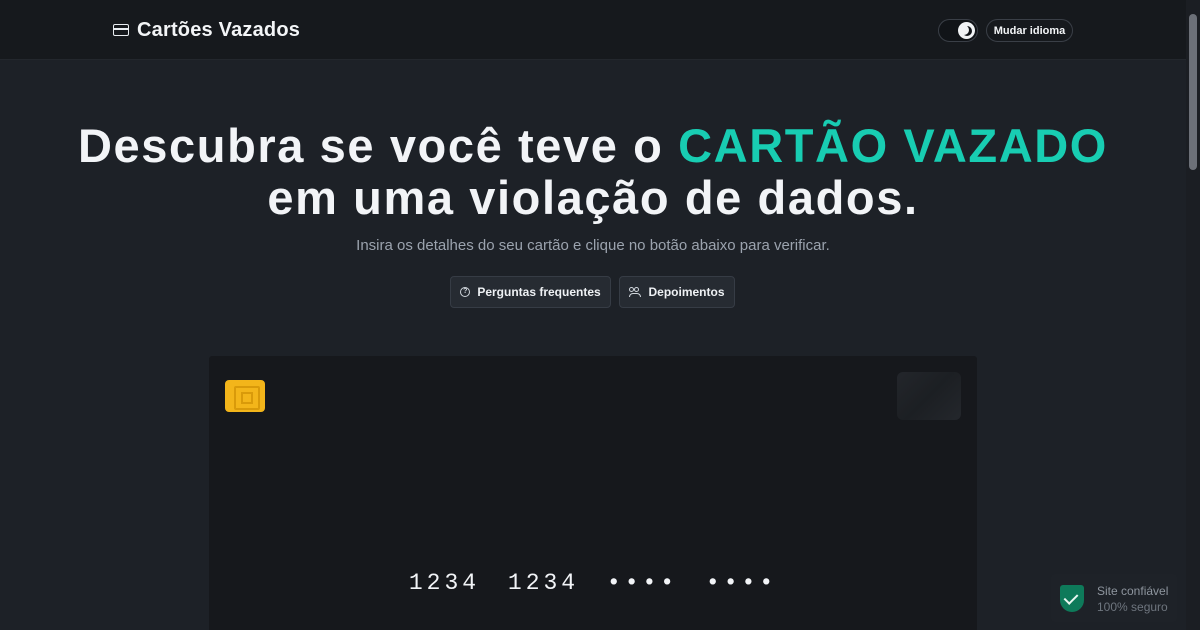  What do you see at coordinates (1133, 591) in the screenshot?
I see `trust-badge-title: Site confiável` at bounding box center [1133, 591].